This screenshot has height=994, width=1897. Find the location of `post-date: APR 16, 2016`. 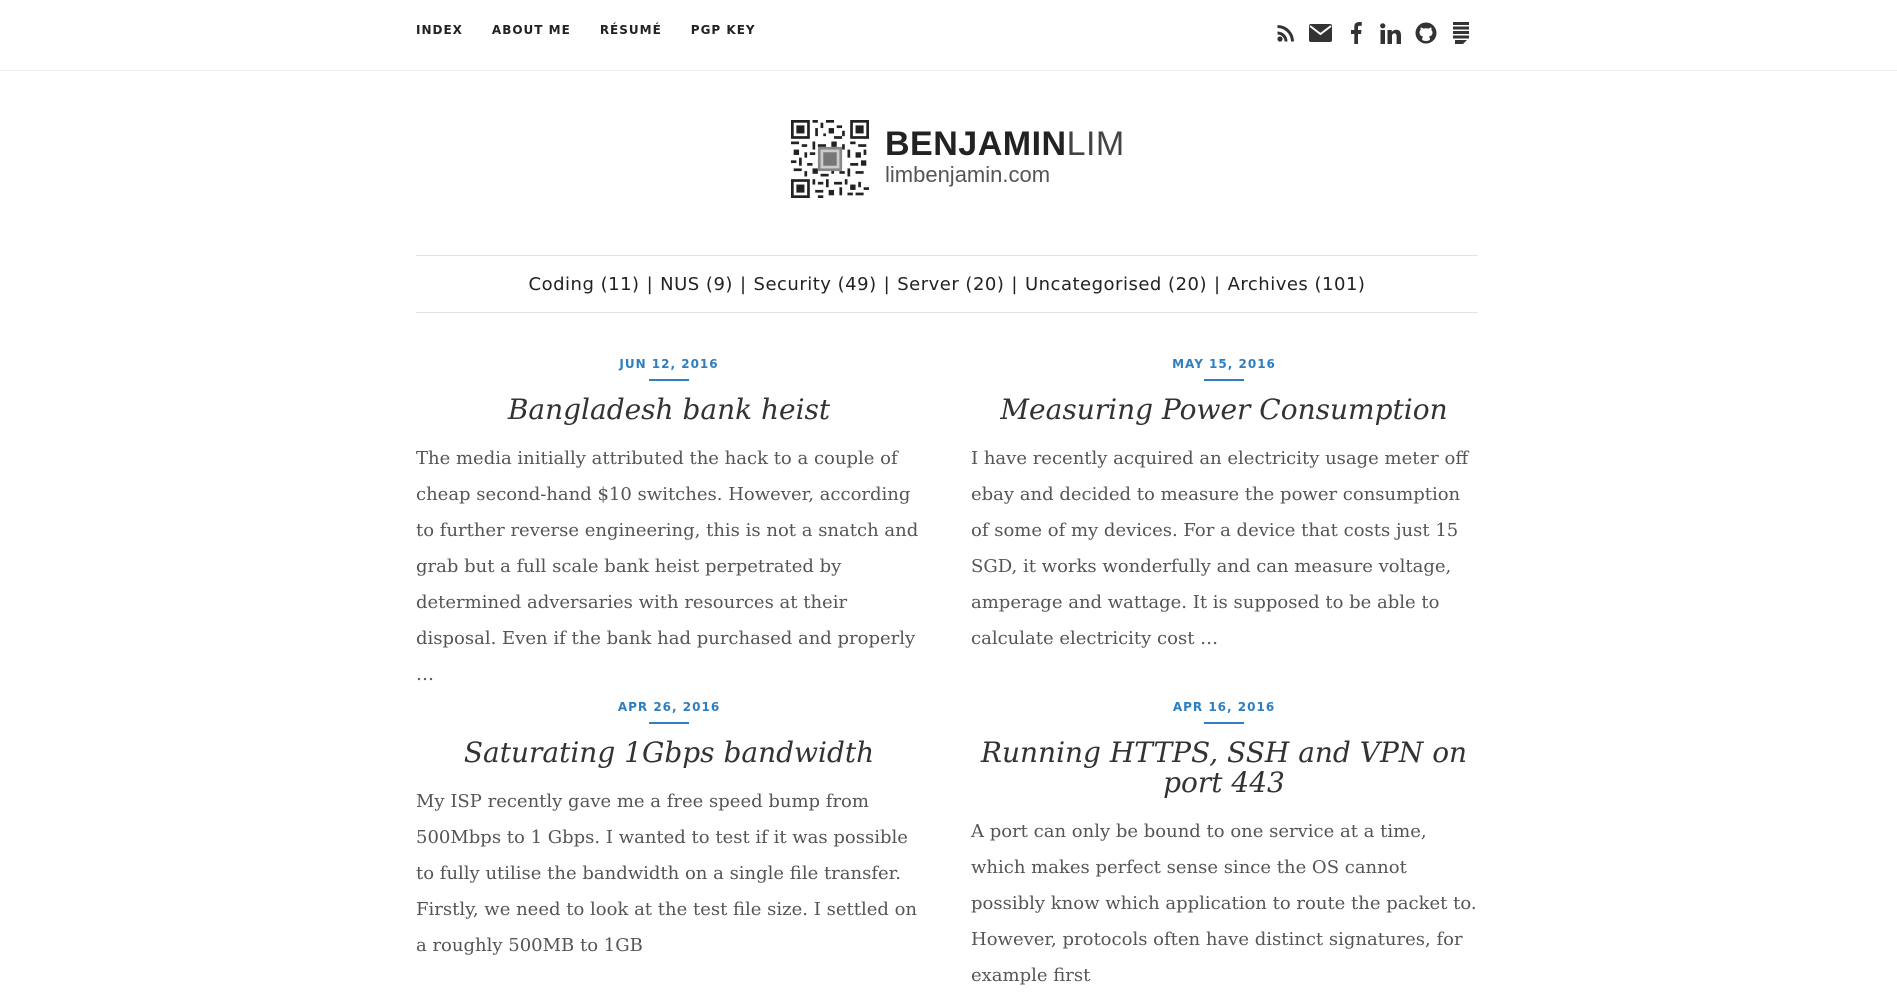

post-date: APR 16, 2016 is located at coordinates (1224, 707).